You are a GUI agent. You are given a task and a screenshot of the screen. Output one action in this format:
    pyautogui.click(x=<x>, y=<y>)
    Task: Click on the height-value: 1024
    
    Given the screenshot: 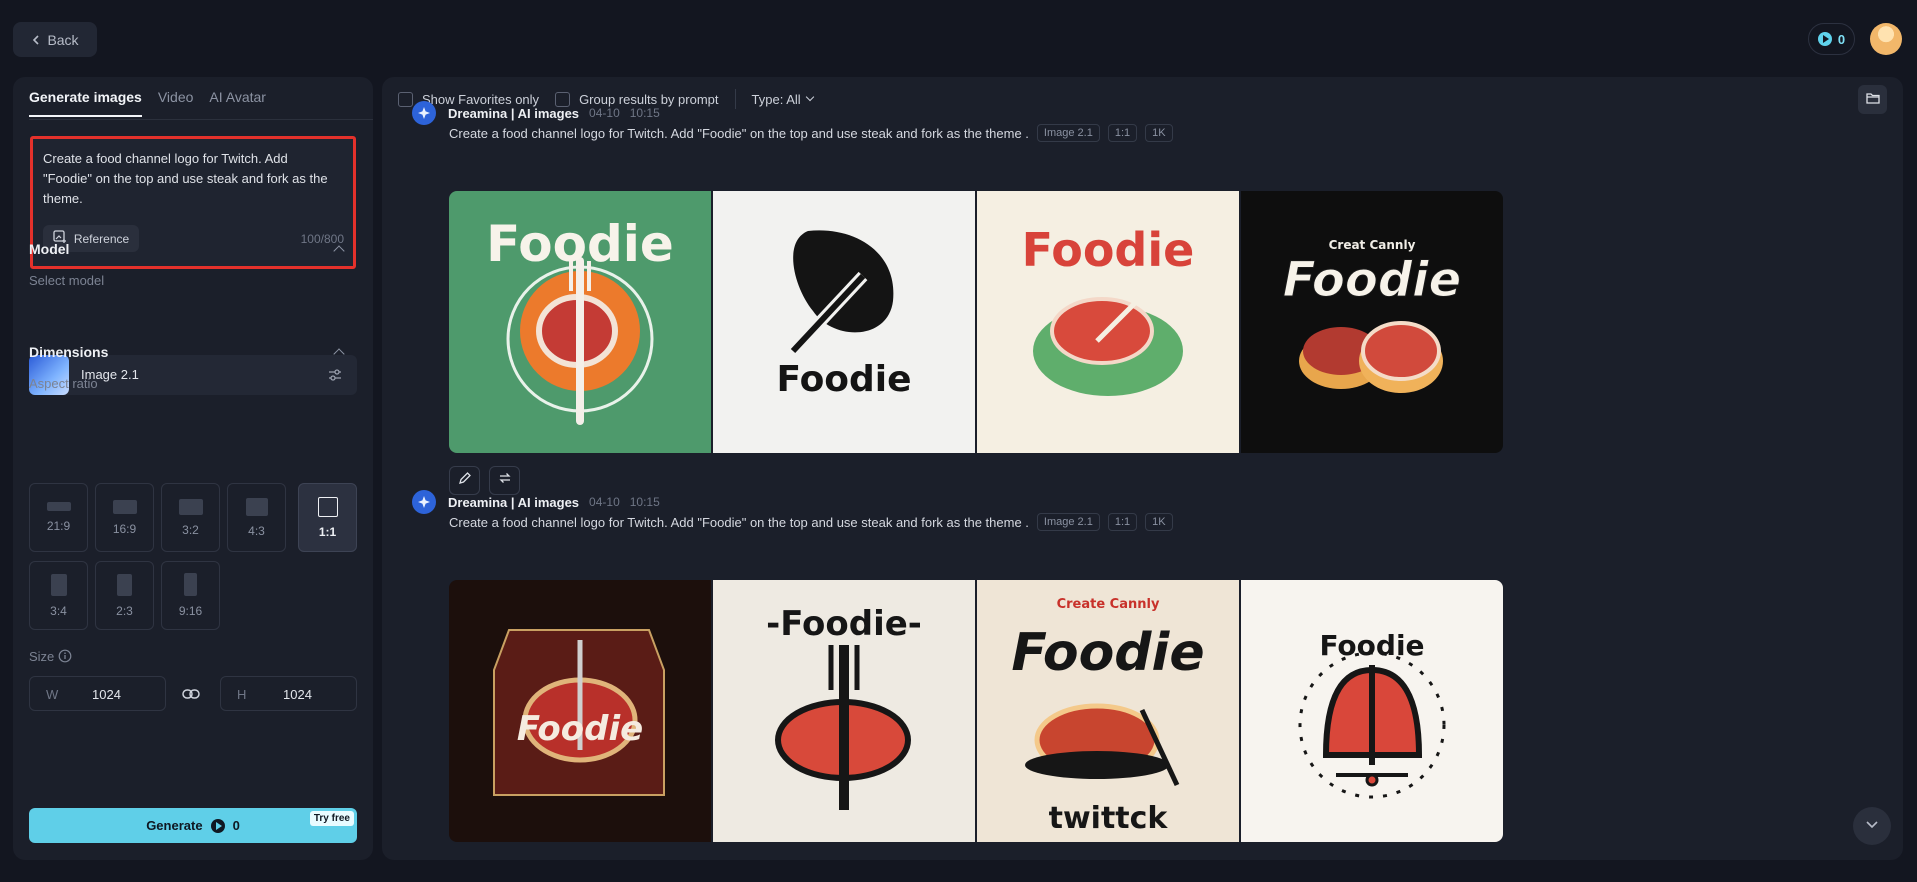 What is the action you would take?
    pyautogui.click(x=297, y=694)
    